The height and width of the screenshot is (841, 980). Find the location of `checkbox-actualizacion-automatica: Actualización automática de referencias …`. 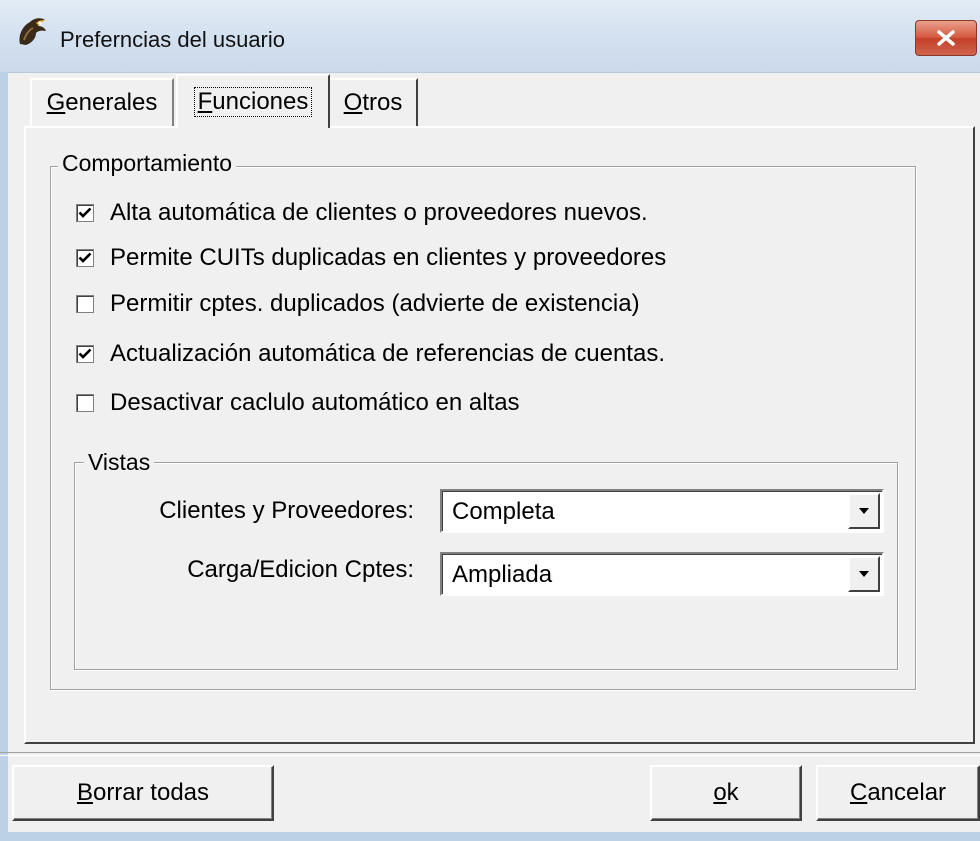

checkbox-actualizacion-automatica: Actualización automática de referencias … is located at coordinates (370, 354).